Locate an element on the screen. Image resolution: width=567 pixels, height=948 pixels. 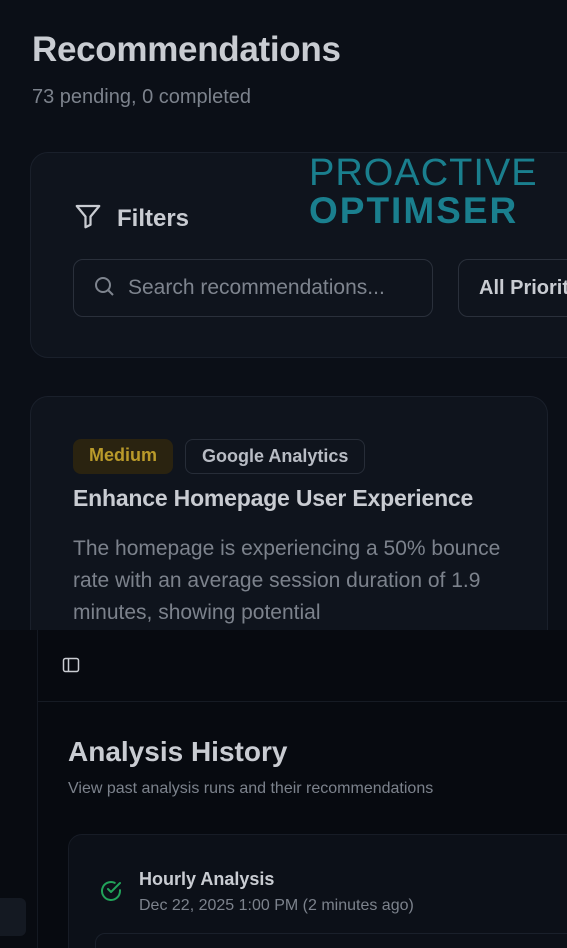
priority-badge: Medium is located at coordinates (123, 456).